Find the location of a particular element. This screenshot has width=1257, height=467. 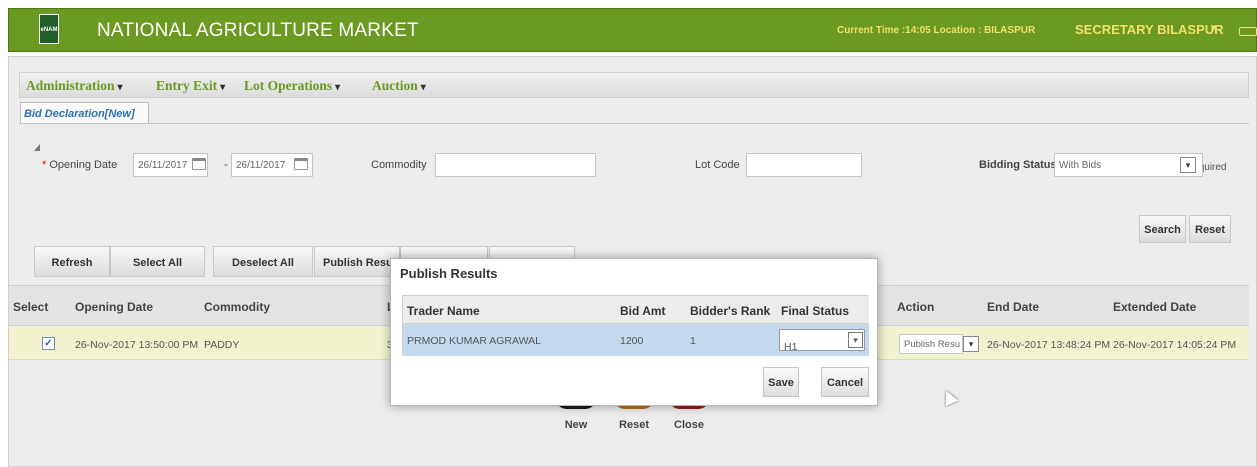

col-final-status: Final Status is located at coordinates (815, 311).